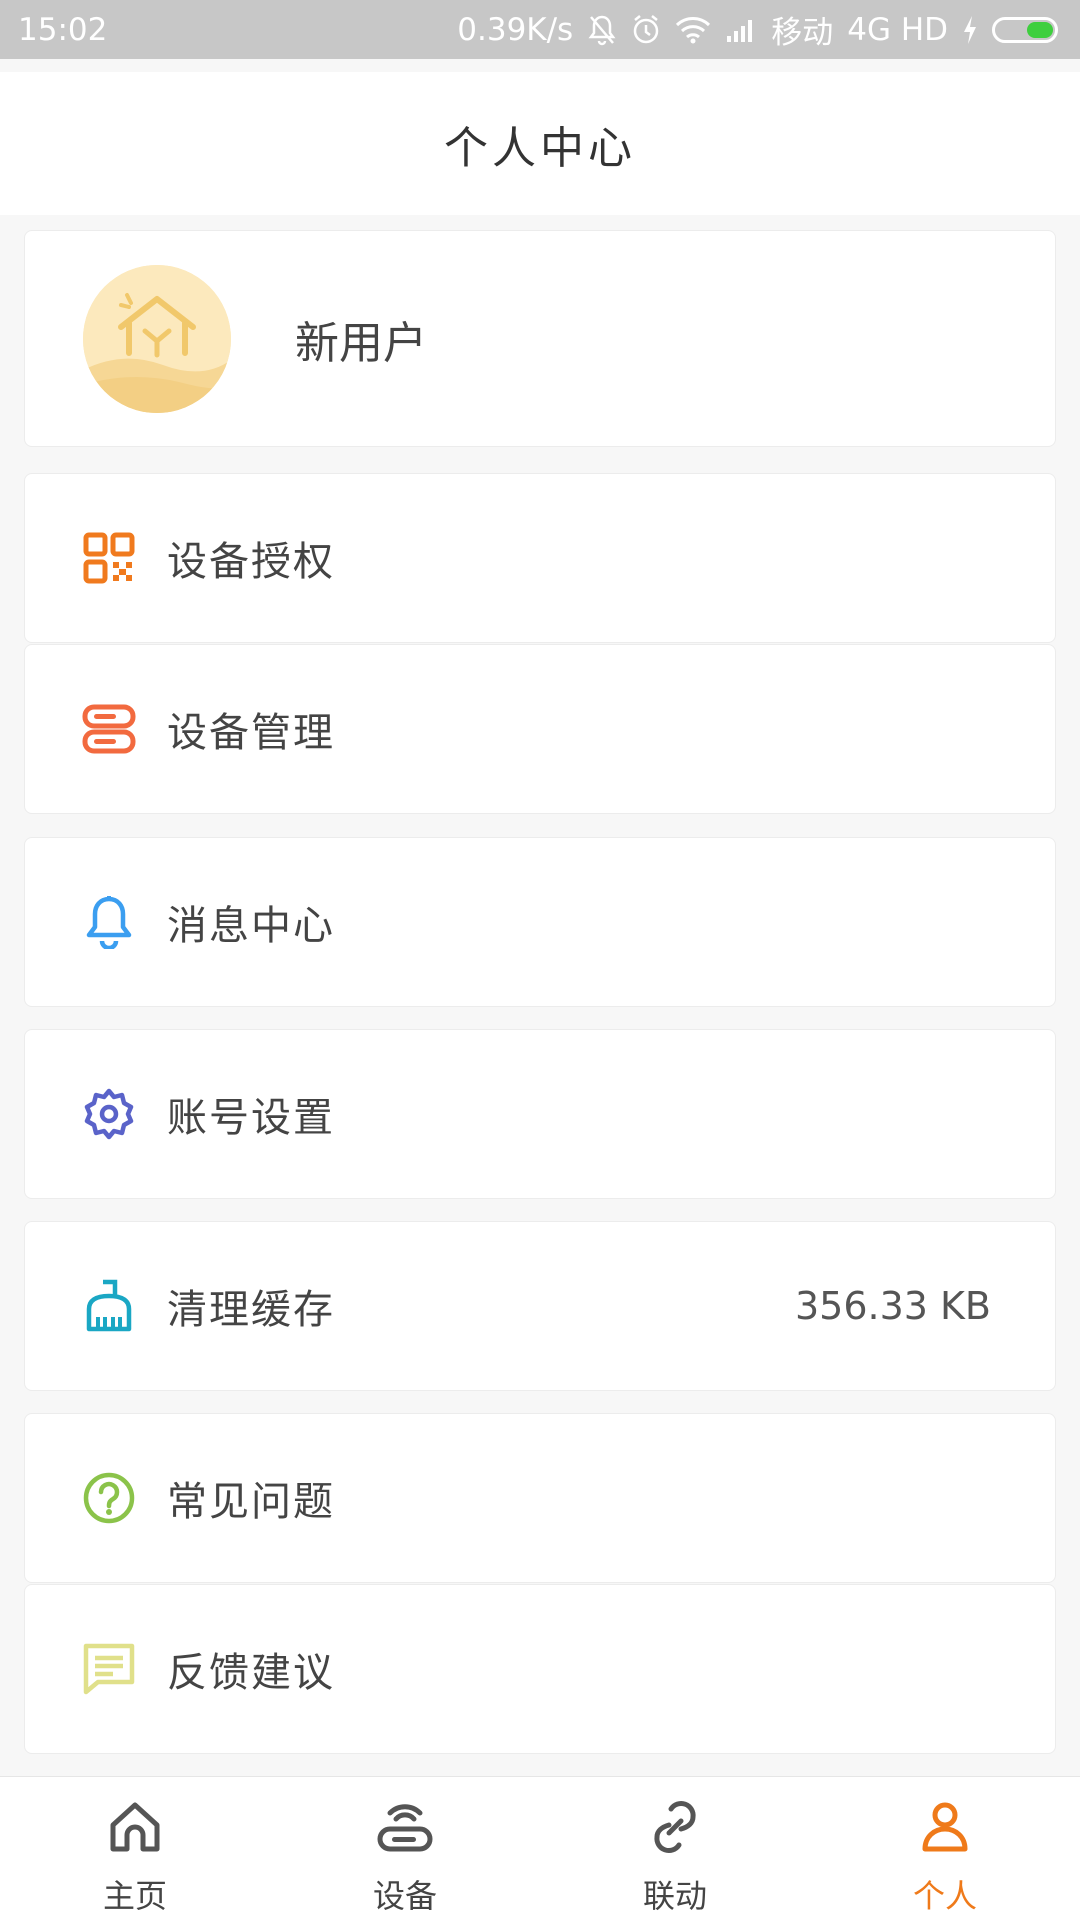 The width and height of the screenshot is (1080, 1921). What do you see at coordinates (515, 29) in the screenshot?
I see `network-speed: 0.39K/s` at bounding box center [515, 29].